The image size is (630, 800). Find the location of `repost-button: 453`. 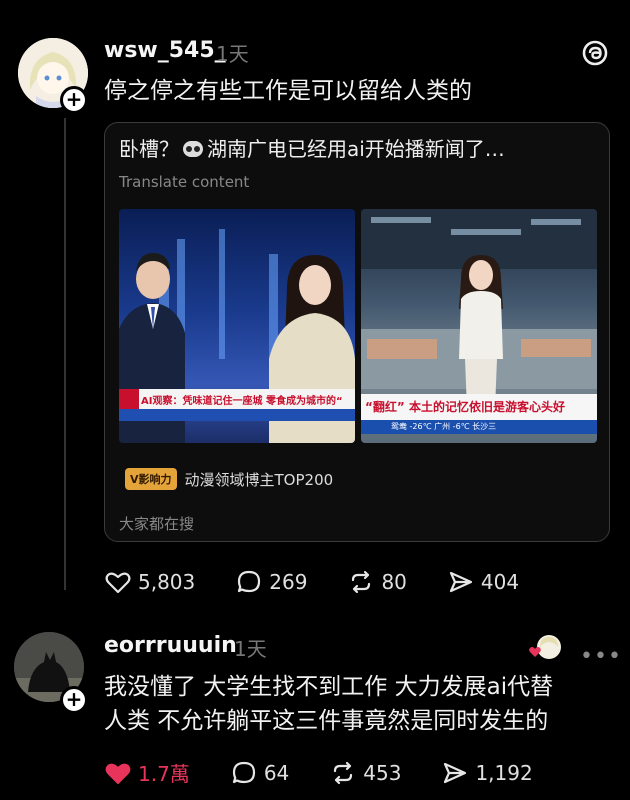

repost-button: 453 is located at coordinates (365, 773).